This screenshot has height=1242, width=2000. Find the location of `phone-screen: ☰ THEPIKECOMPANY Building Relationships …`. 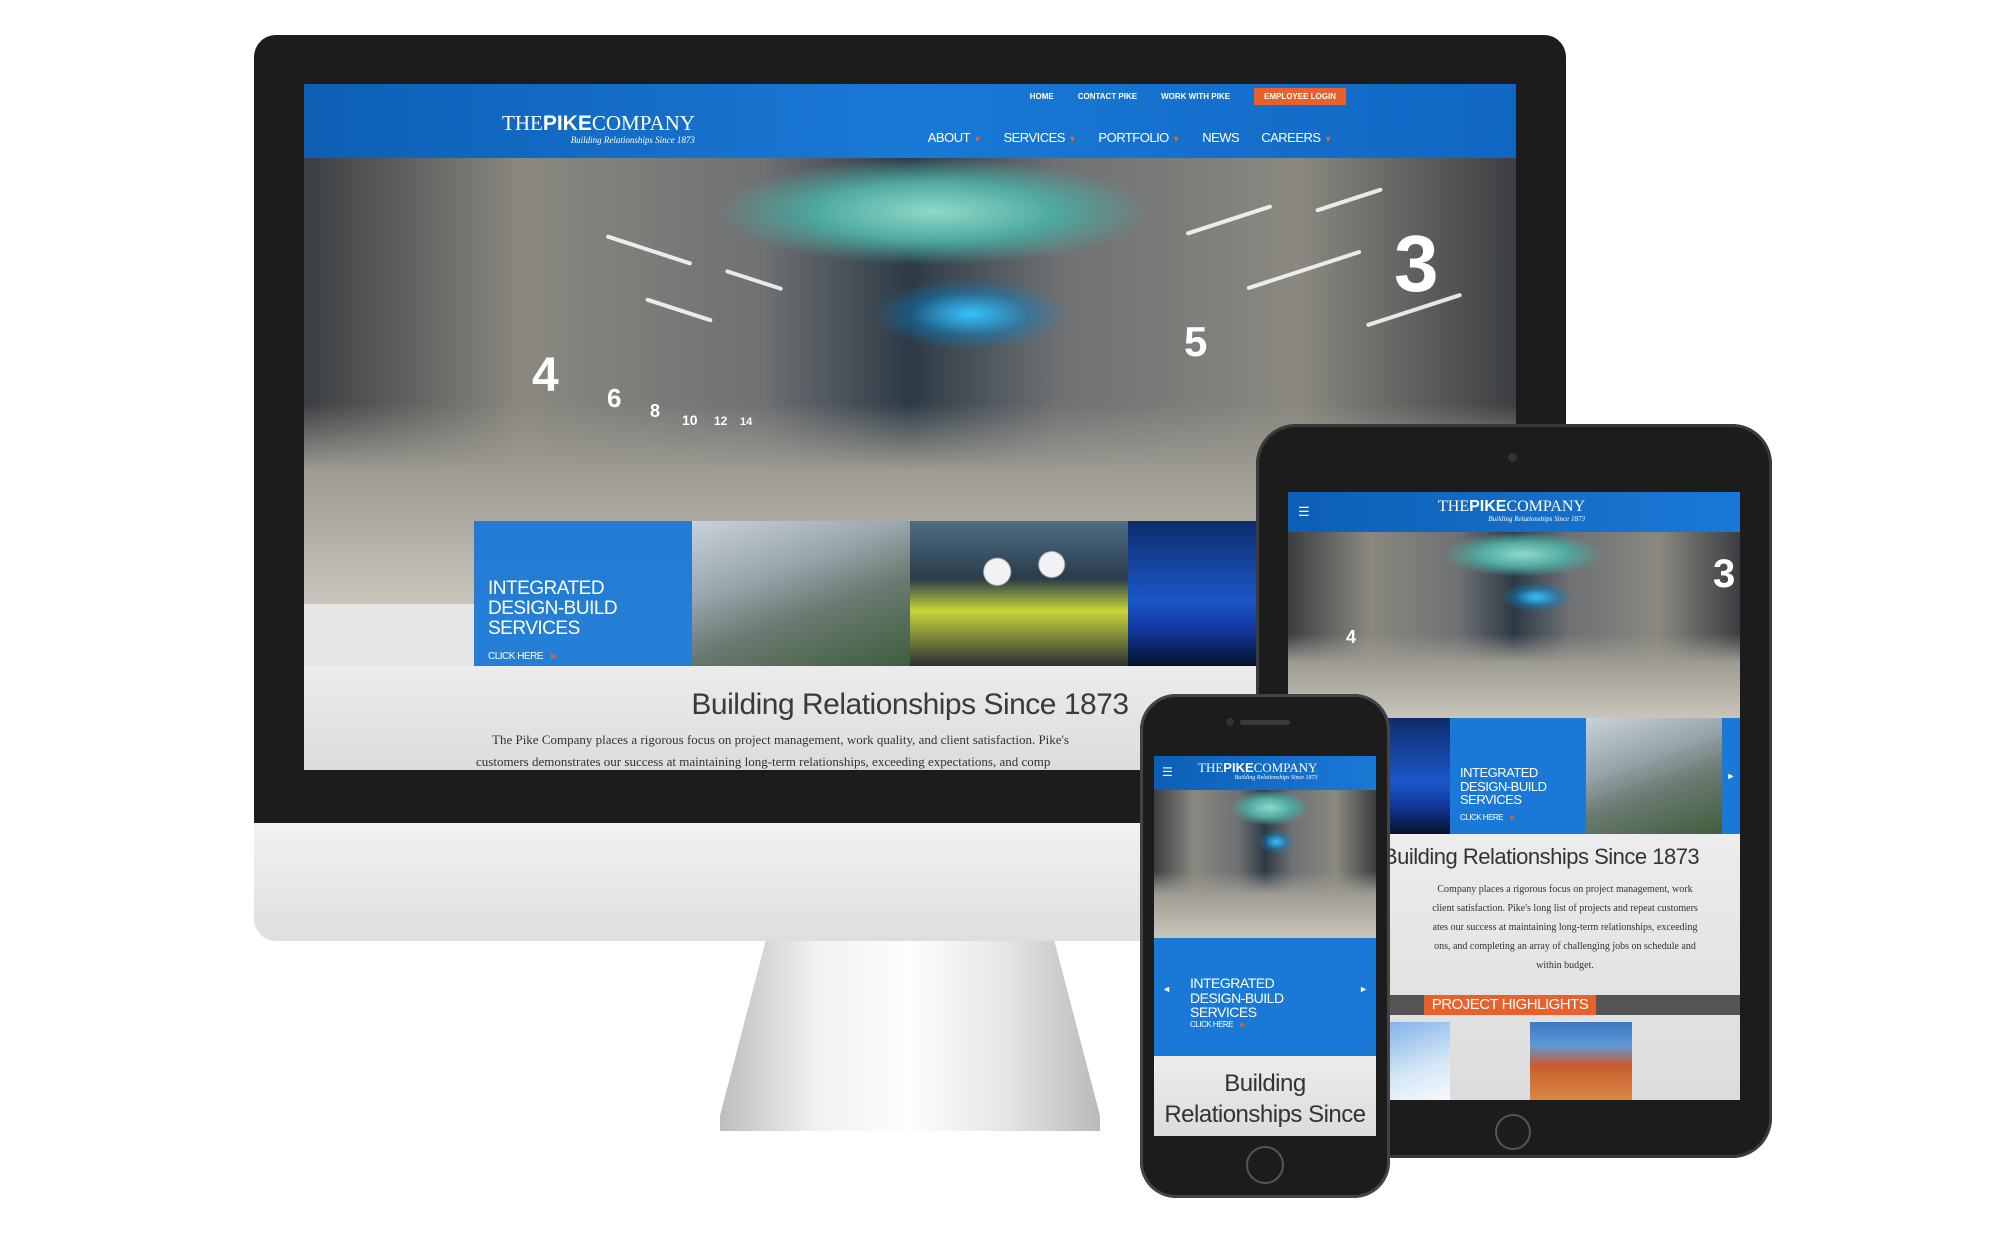

phone-screen: ☰ THEPIKECOMPANY Building Relationships … is located at coordinates (1265, 946).